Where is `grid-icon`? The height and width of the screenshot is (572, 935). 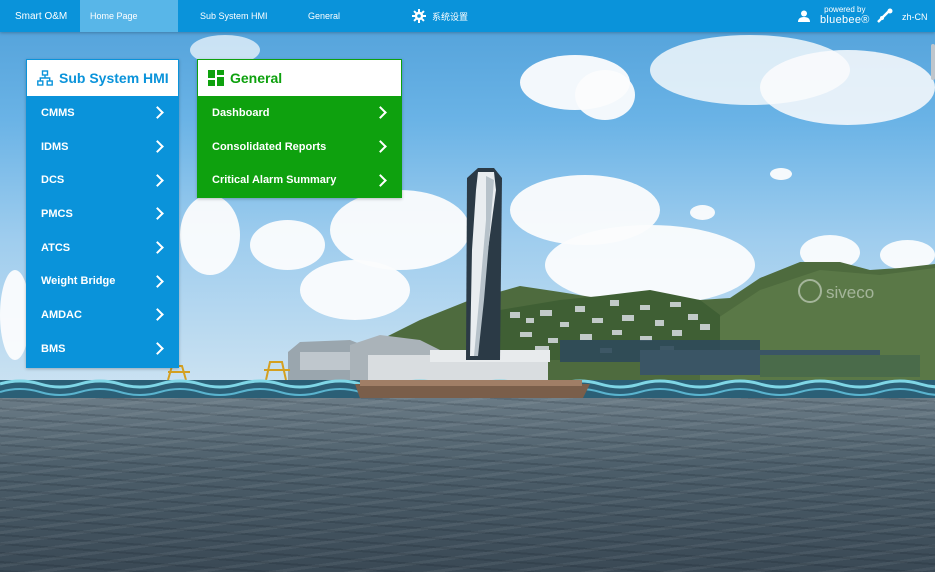 grid-icon is located at coordinates (216, 78).